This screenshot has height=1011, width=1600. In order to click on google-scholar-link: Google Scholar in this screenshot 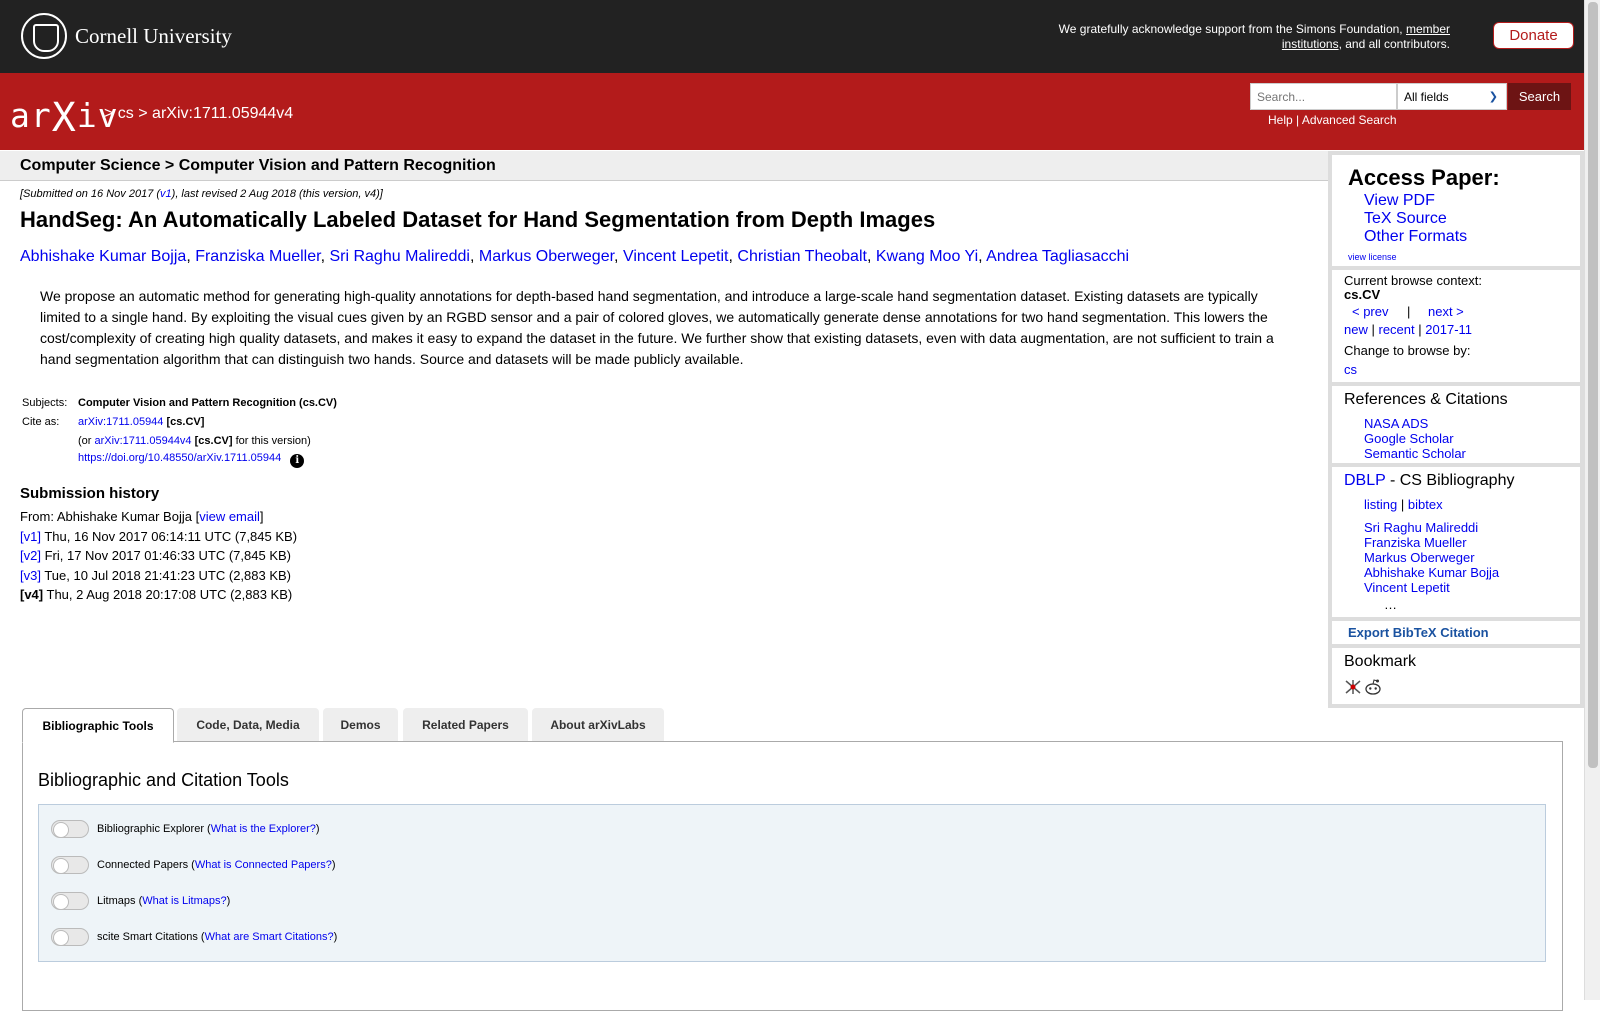, I will do `click(1409, 438)`.